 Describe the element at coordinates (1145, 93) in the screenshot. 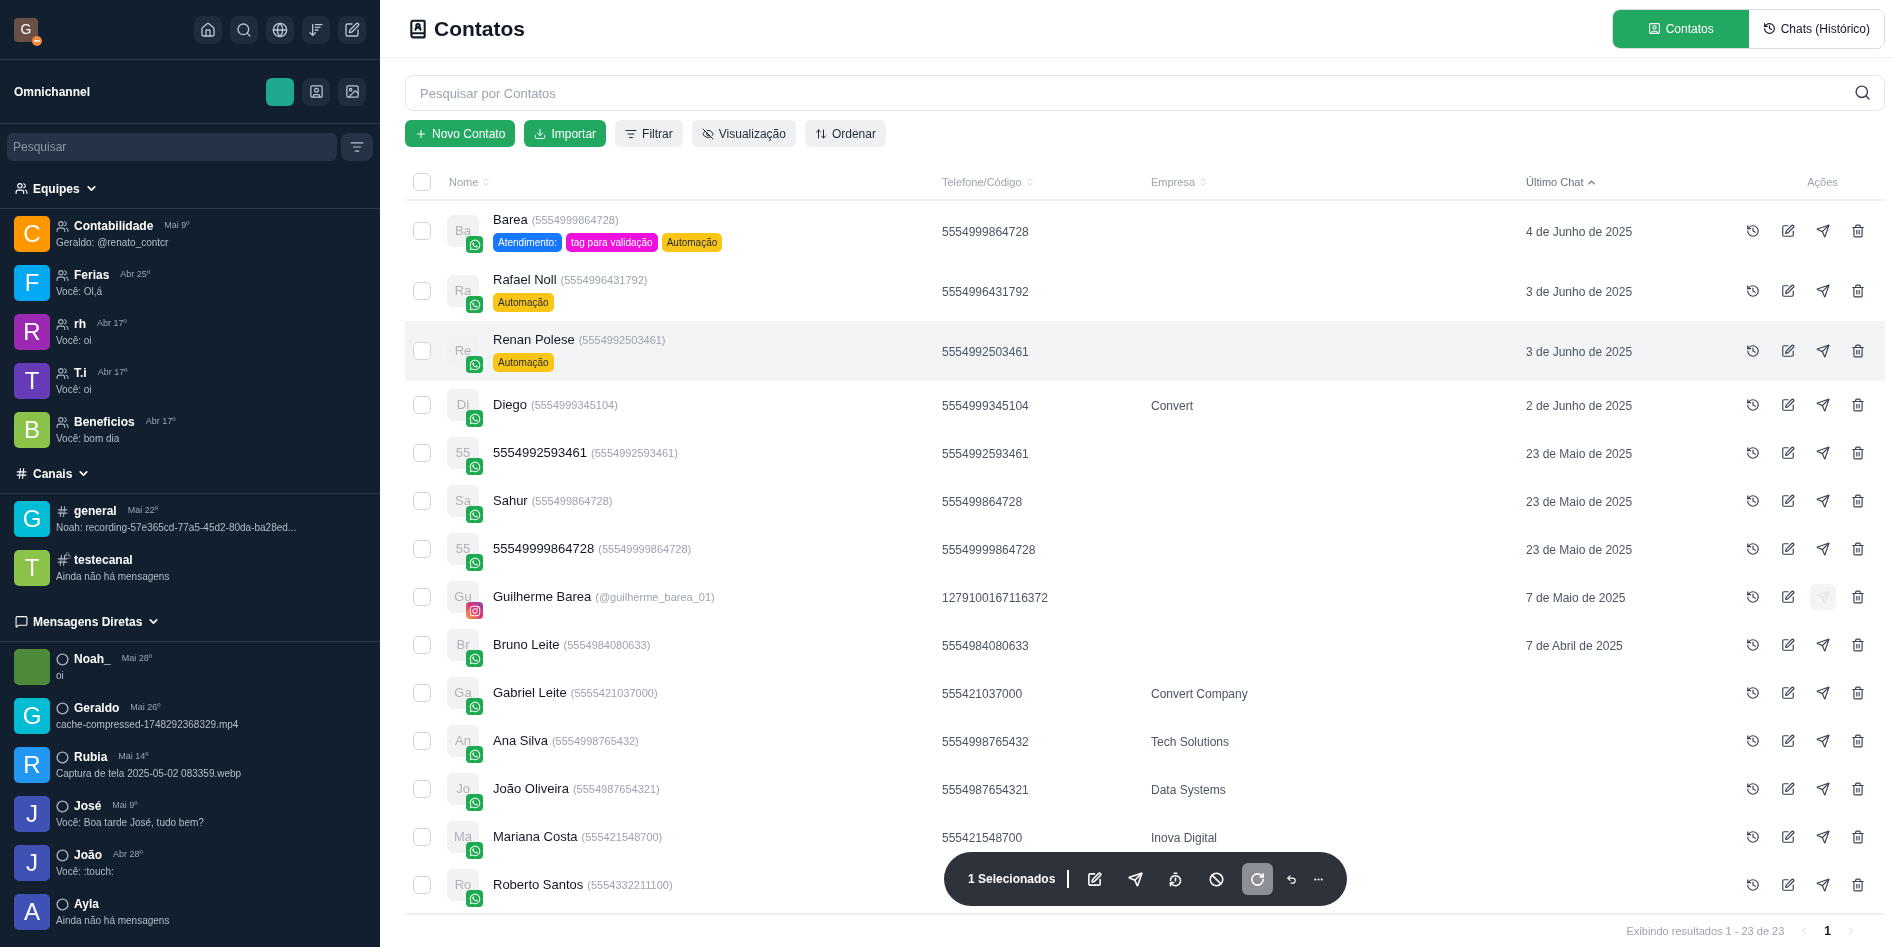

I see `contacts-search-field: Pesquisar por Contatos` at that location.